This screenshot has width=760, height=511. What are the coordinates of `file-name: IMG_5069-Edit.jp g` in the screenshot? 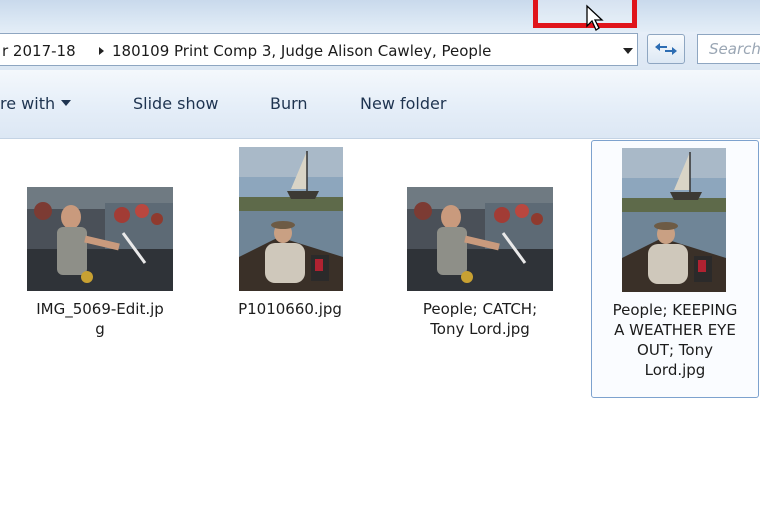 It's located at (100, 319).